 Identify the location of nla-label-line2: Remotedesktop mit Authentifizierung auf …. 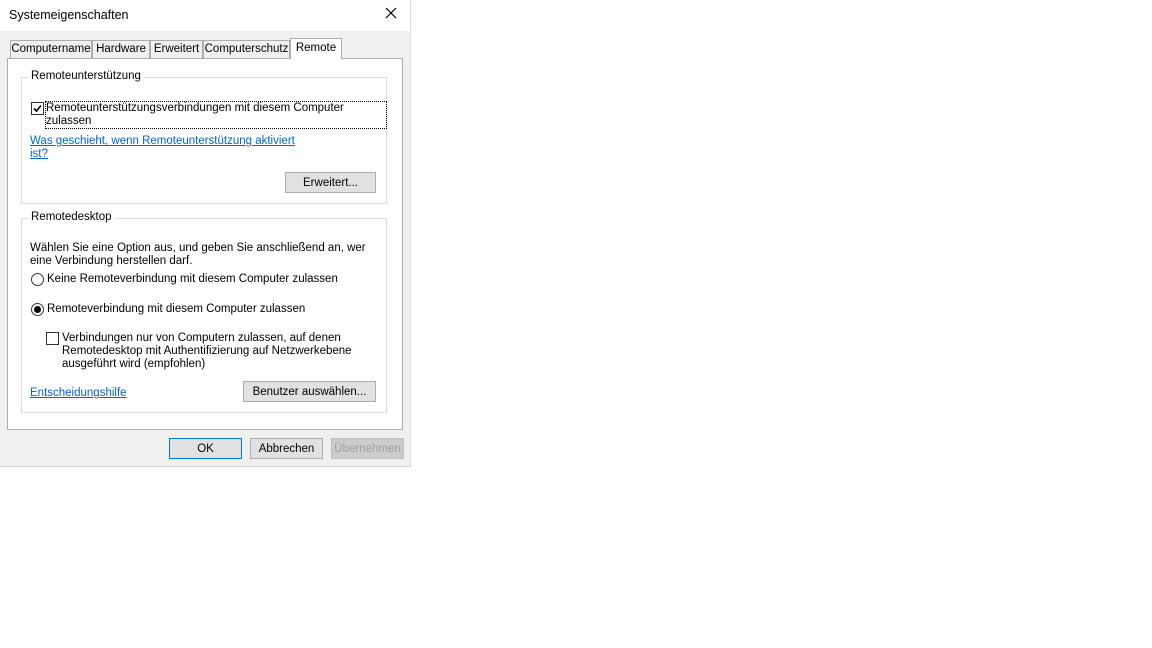
(207, 351).